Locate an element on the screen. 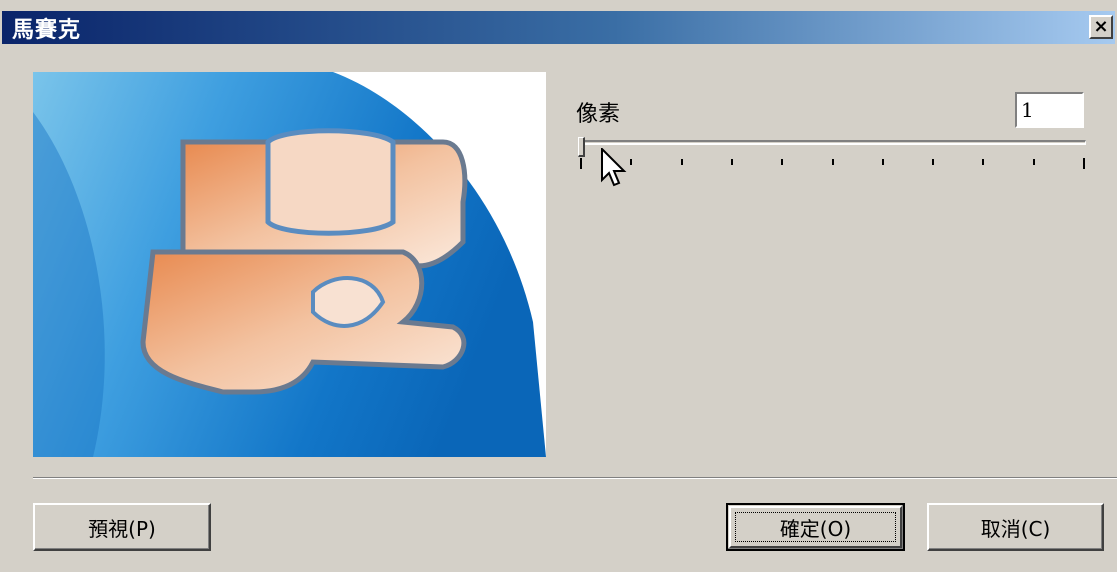  title-bar: 馬賽克 × is located at coordinates (558, 27).